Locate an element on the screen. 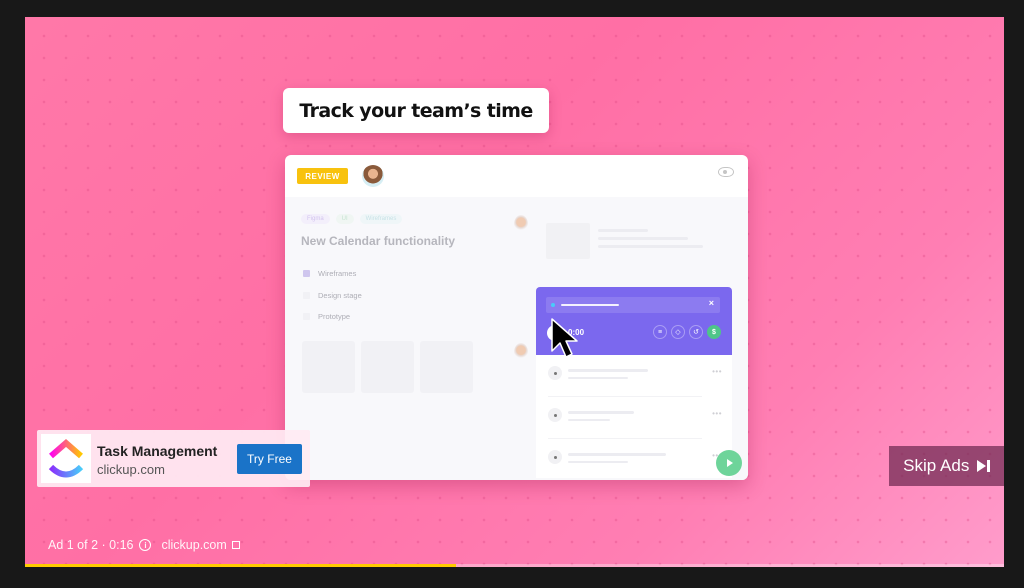  clickup-logo-icon is located at coordinates (66, 458).